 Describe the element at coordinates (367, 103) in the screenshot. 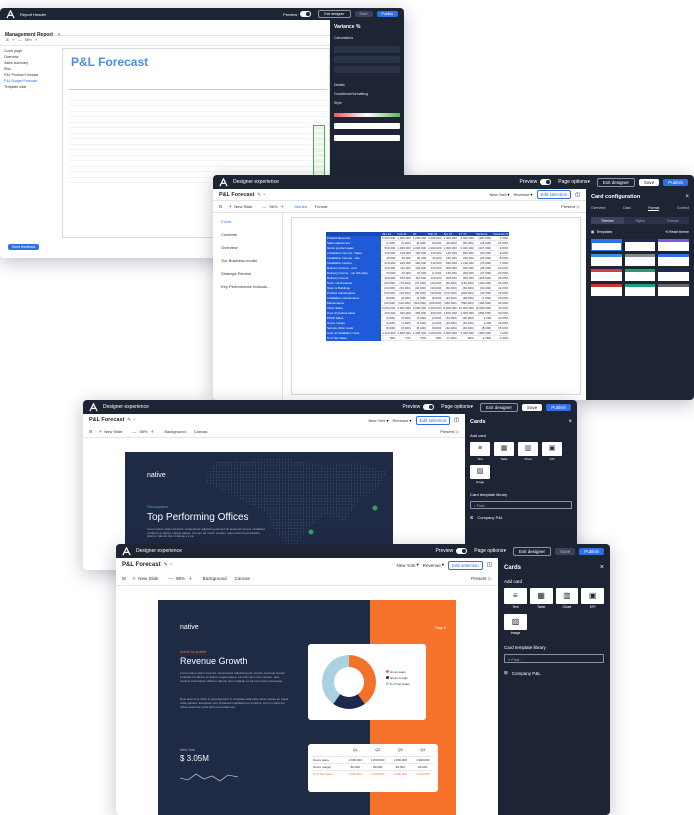

I see `panel-section: Style` at that location.